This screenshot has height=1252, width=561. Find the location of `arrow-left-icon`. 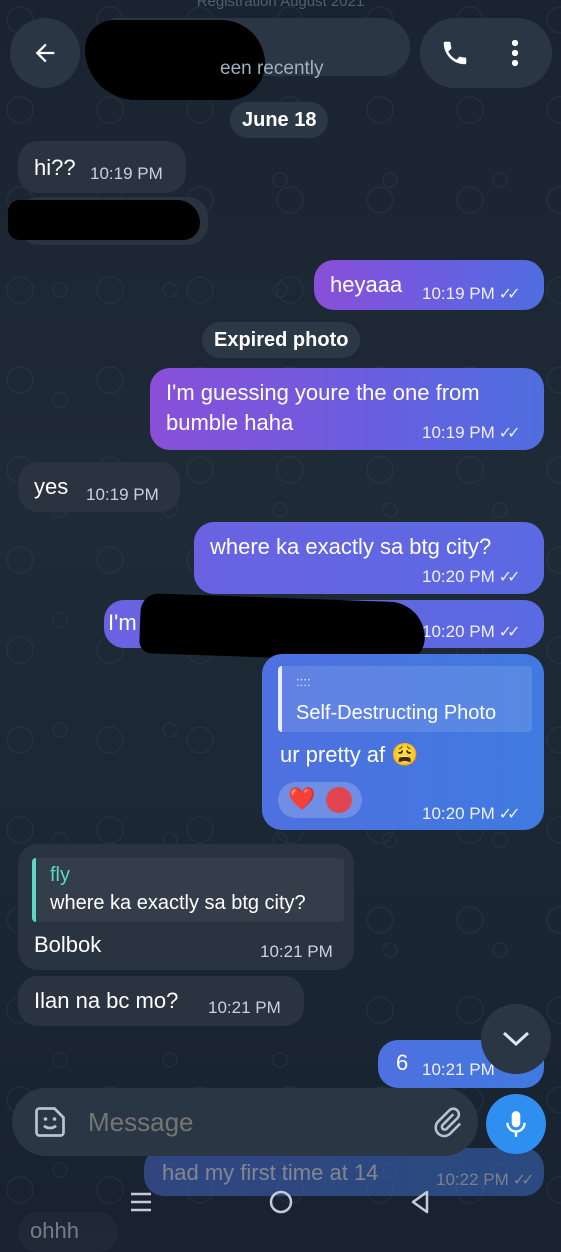

arrow-left-icon is located at coordinates (45, 53).